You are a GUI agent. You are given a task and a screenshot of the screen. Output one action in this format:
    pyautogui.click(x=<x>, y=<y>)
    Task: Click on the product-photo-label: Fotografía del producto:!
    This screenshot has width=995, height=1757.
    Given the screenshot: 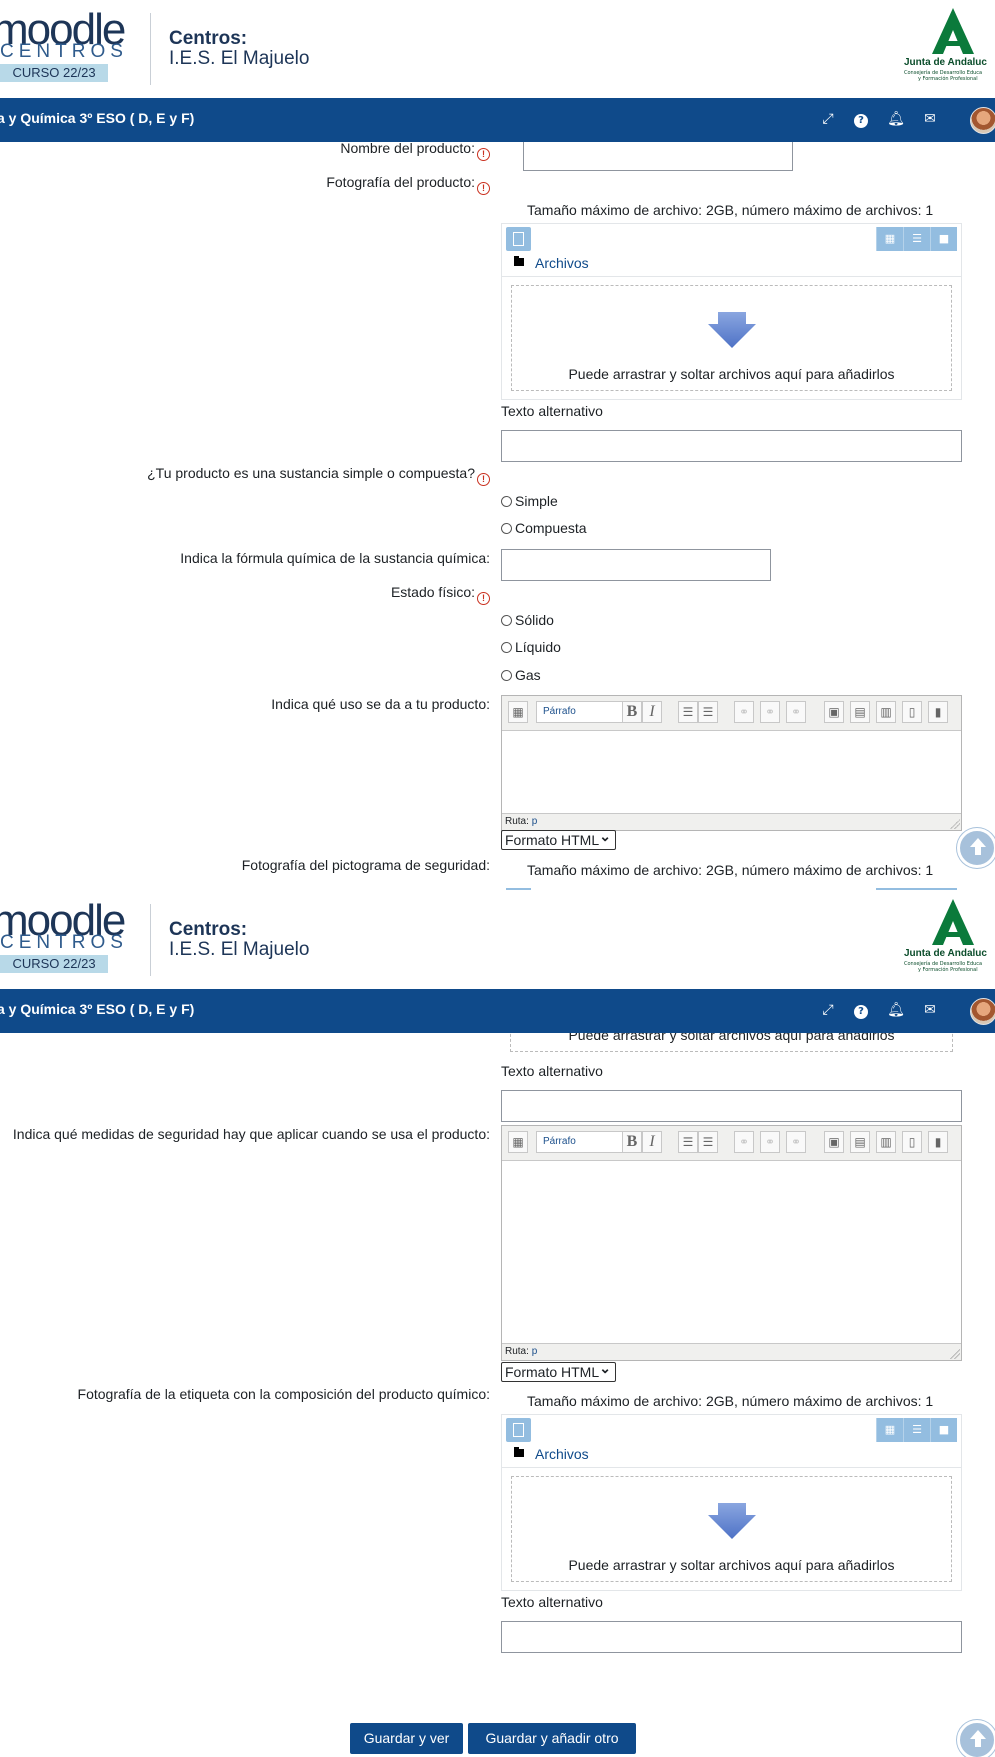 What is the action you would take?
    pyautogui.click(x=408, y=184)
    